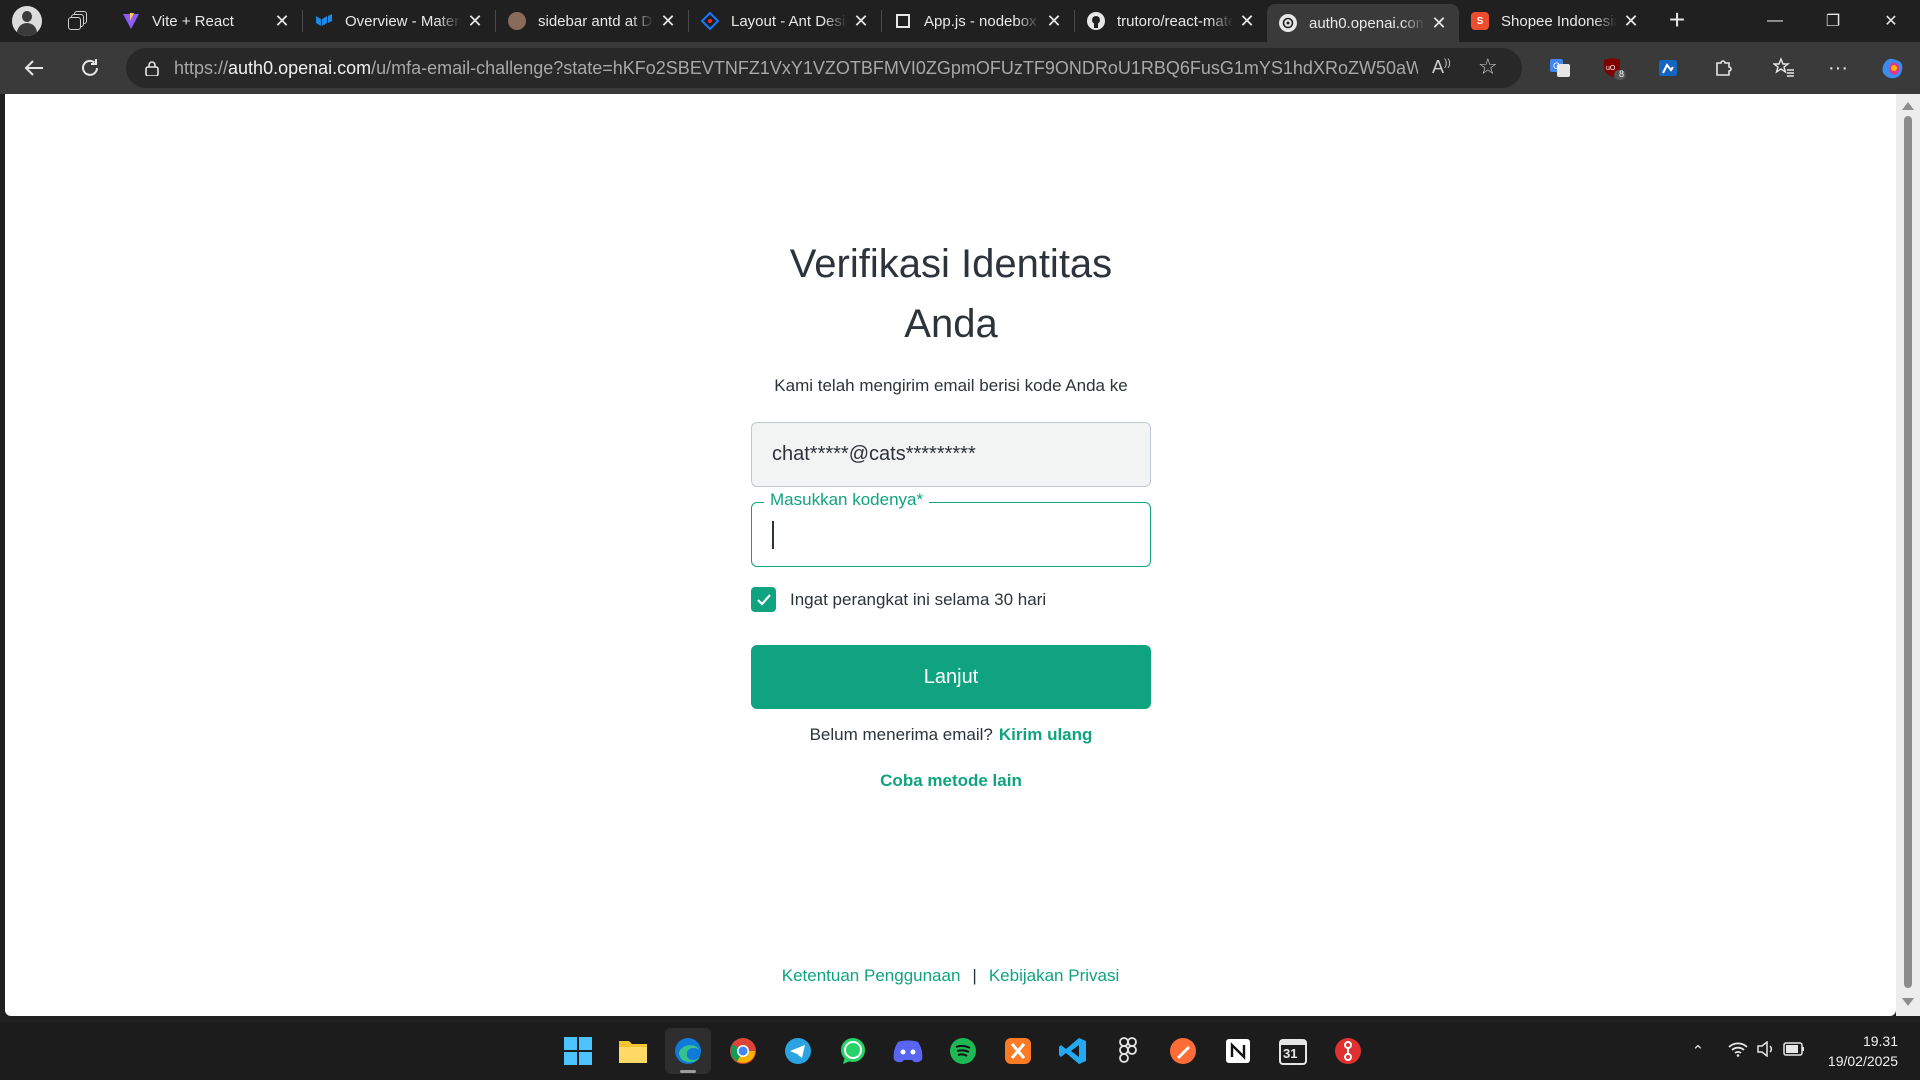 The width and height of the screenshot is (1920, 1080). What do you see at coordinates (1096, 21) in the screenshot?
I see `github-icon` at bounding box center [1096, 21].